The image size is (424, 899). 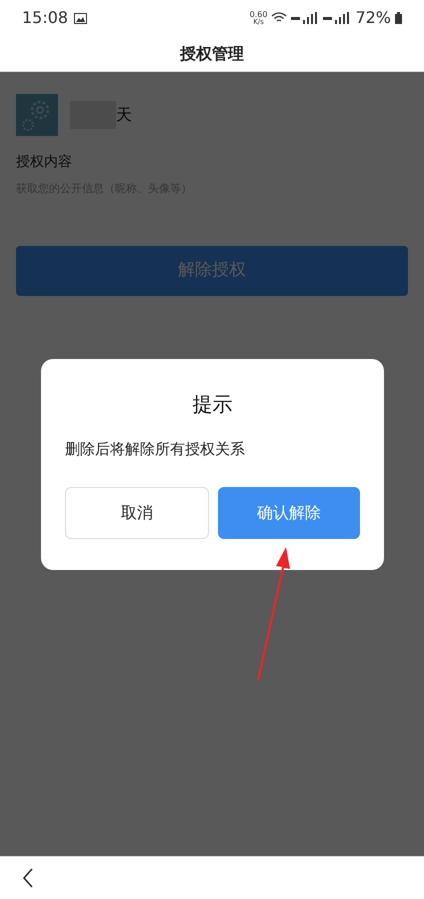 What do you see at coordinates (259, 14) in the screenshot?
I see `network-speed: 0.60` at bounding box center [259, 14].